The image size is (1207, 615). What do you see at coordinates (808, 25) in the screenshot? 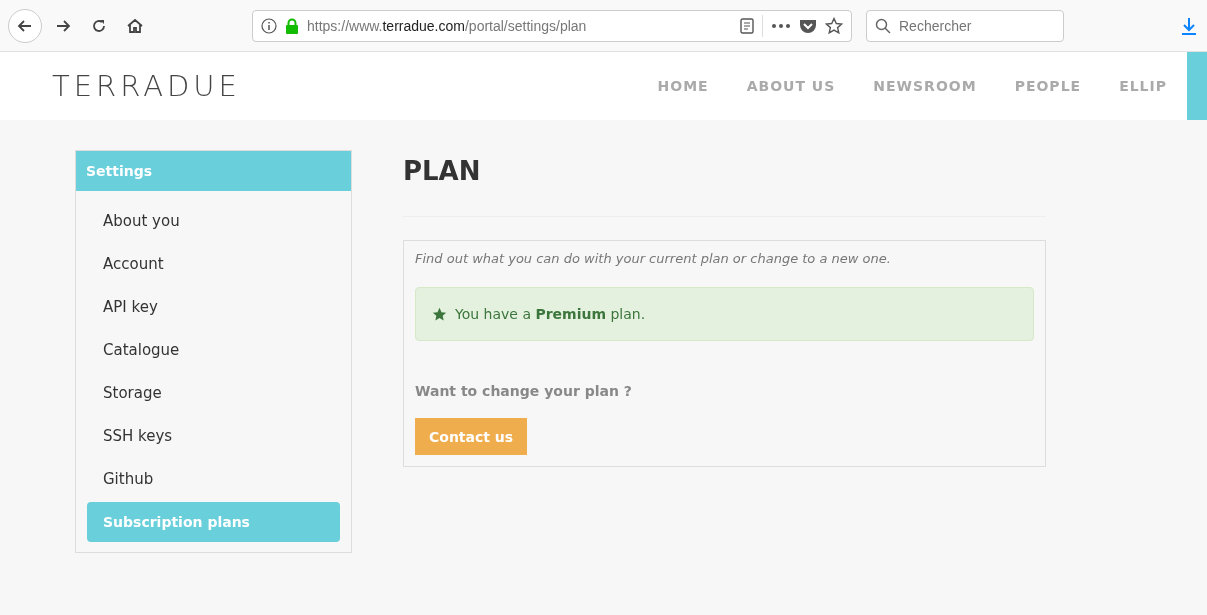
I see `pocket-icon` at bounding box center [808, 25].